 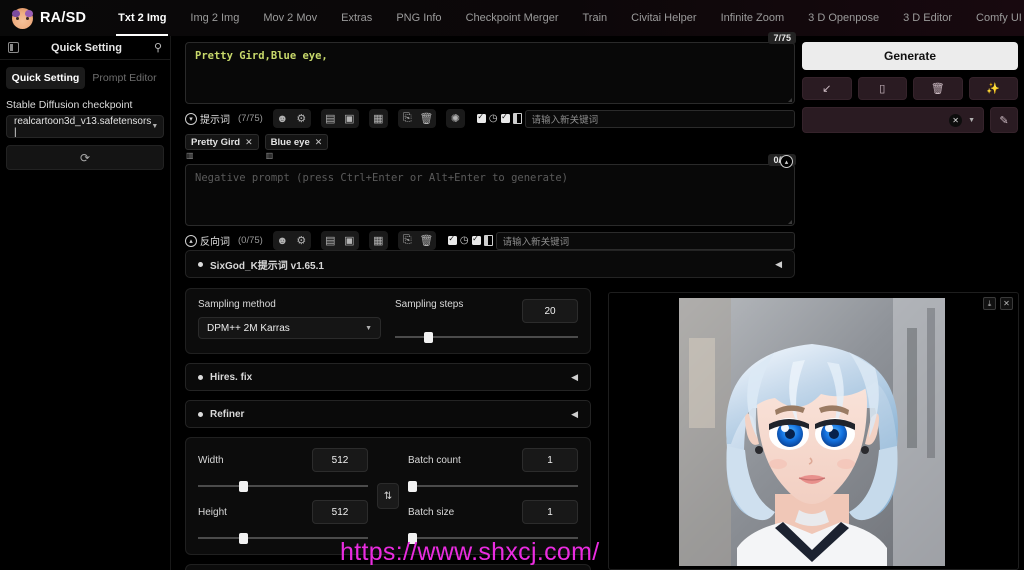 I want to click on negative-toolbar-title: ▴ 反向词, so click(x=207, y=240).